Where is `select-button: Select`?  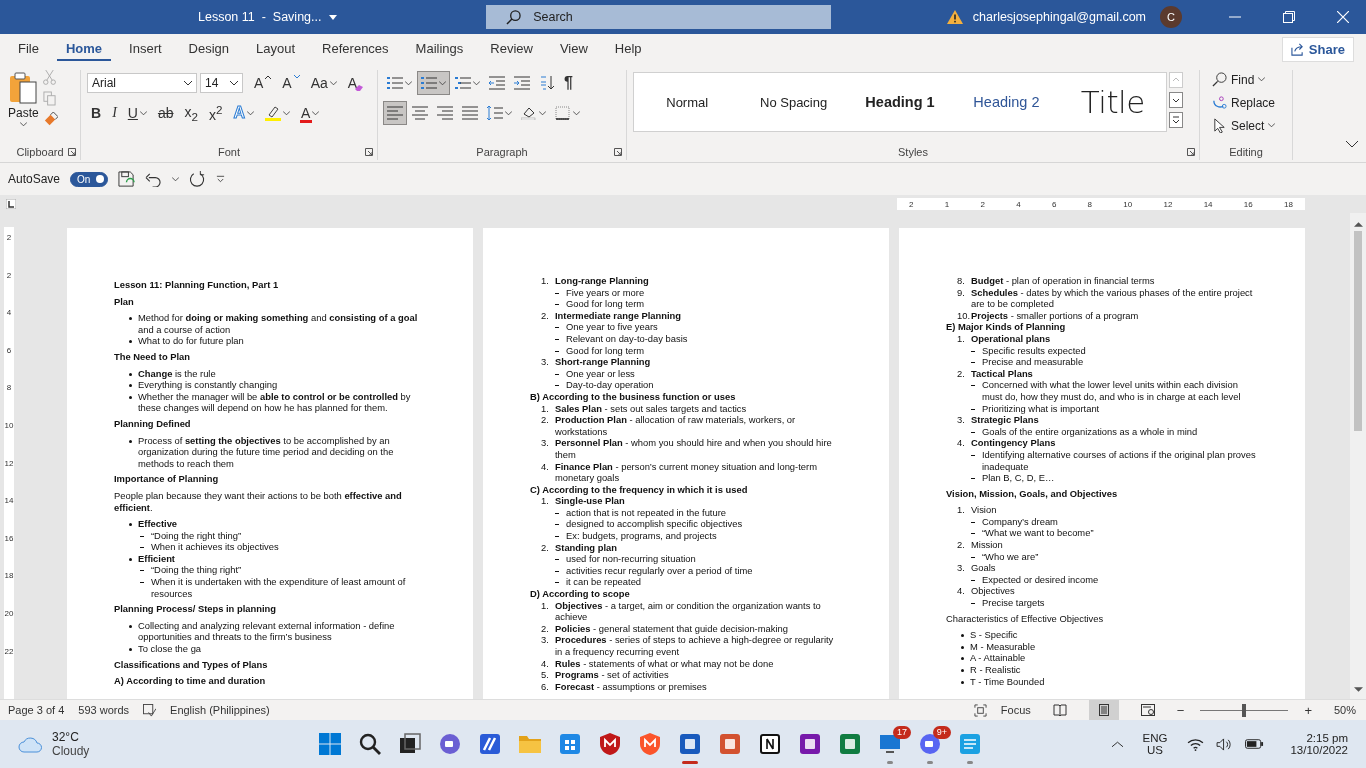
select-button: Select is located at coordinates (1249, 125).